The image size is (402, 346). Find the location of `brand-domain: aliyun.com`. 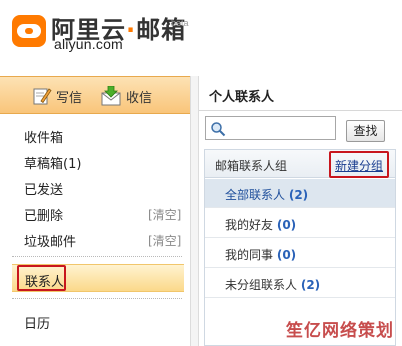

brand-domain: aliyun.com is located at coordinates (88, 44).